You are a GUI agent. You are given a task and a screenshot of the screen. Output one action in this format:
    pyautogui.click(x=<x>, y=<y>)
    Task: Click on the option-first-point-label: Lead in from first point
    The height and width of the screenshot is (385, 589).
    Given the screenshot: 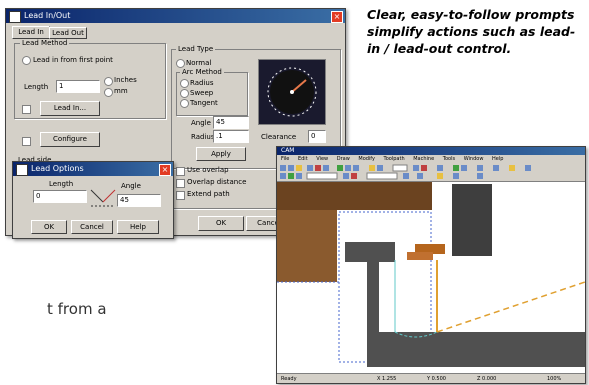 What is the action you would take?
    pyautogui.click(x=73, y=60)
    